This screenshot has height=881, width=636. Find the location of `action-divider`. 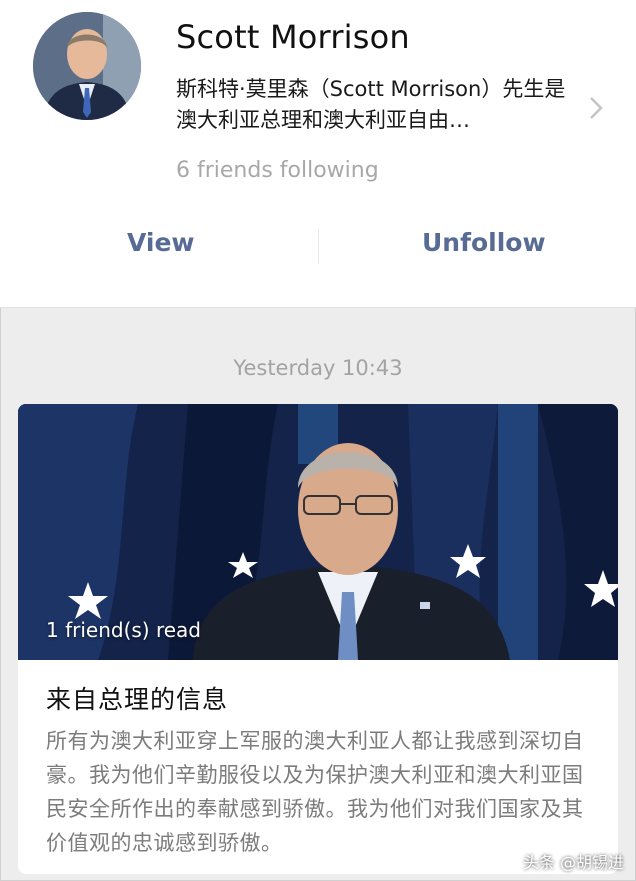

action-divider is located at coordinates (318, 247).